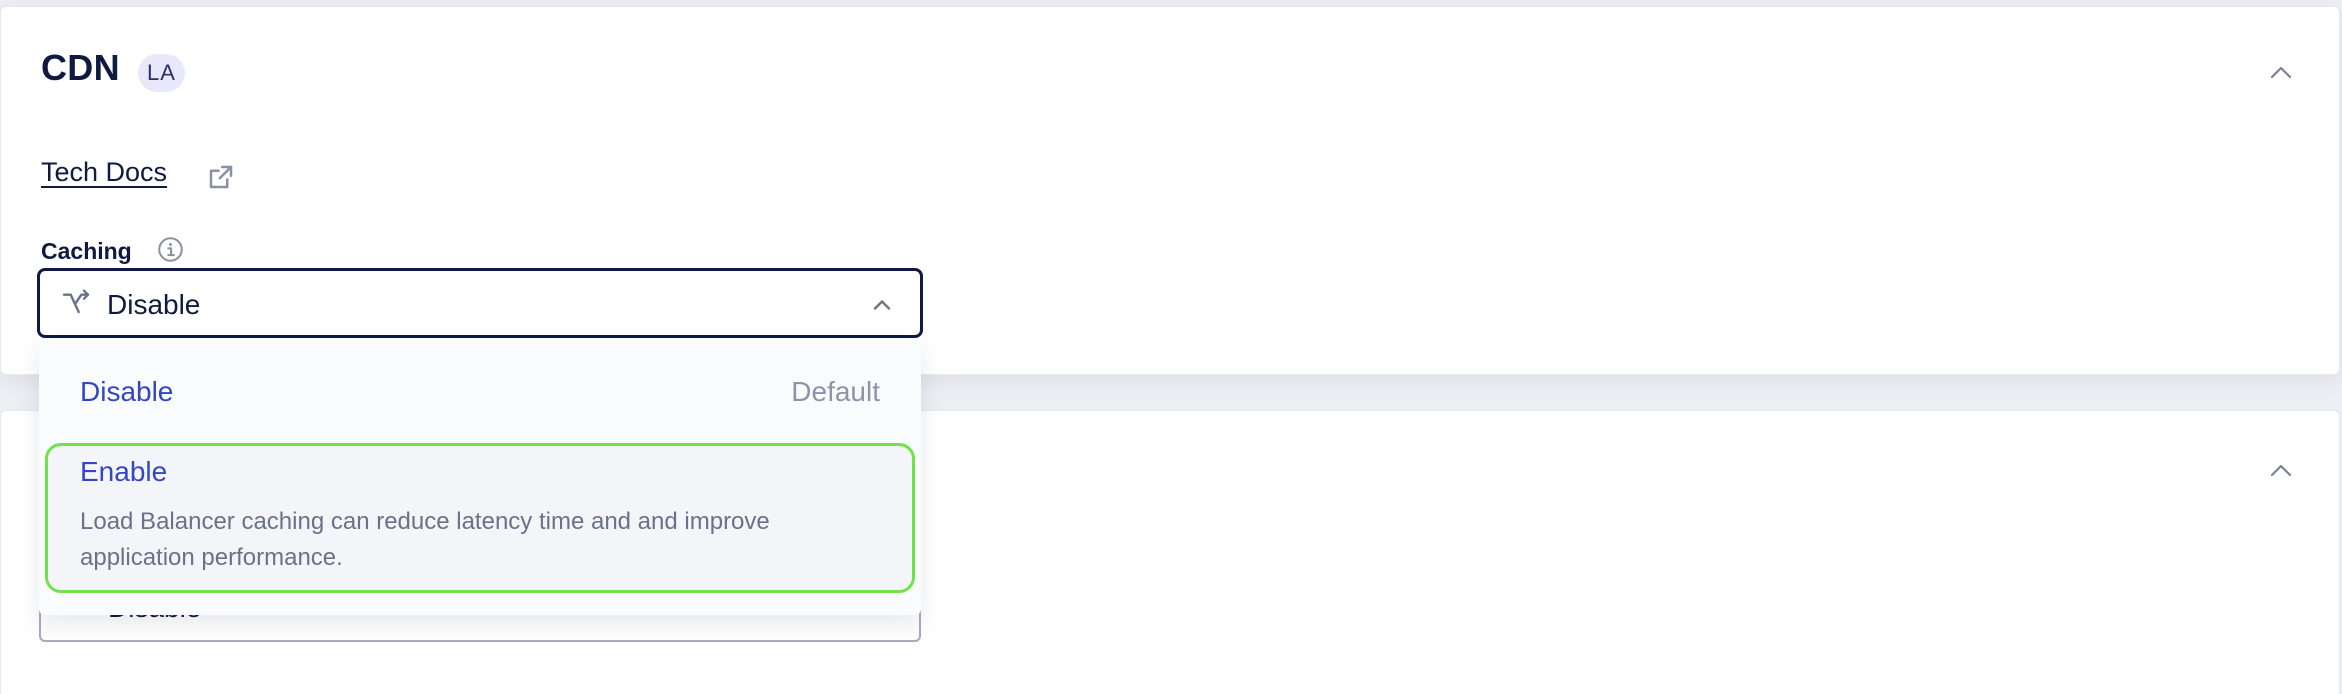 The image size is (2342, 694). What do you see at coordinates (480, 402) in the screenshot?
I see `option-disable: Disable Default` at bounding box center [480, 402].